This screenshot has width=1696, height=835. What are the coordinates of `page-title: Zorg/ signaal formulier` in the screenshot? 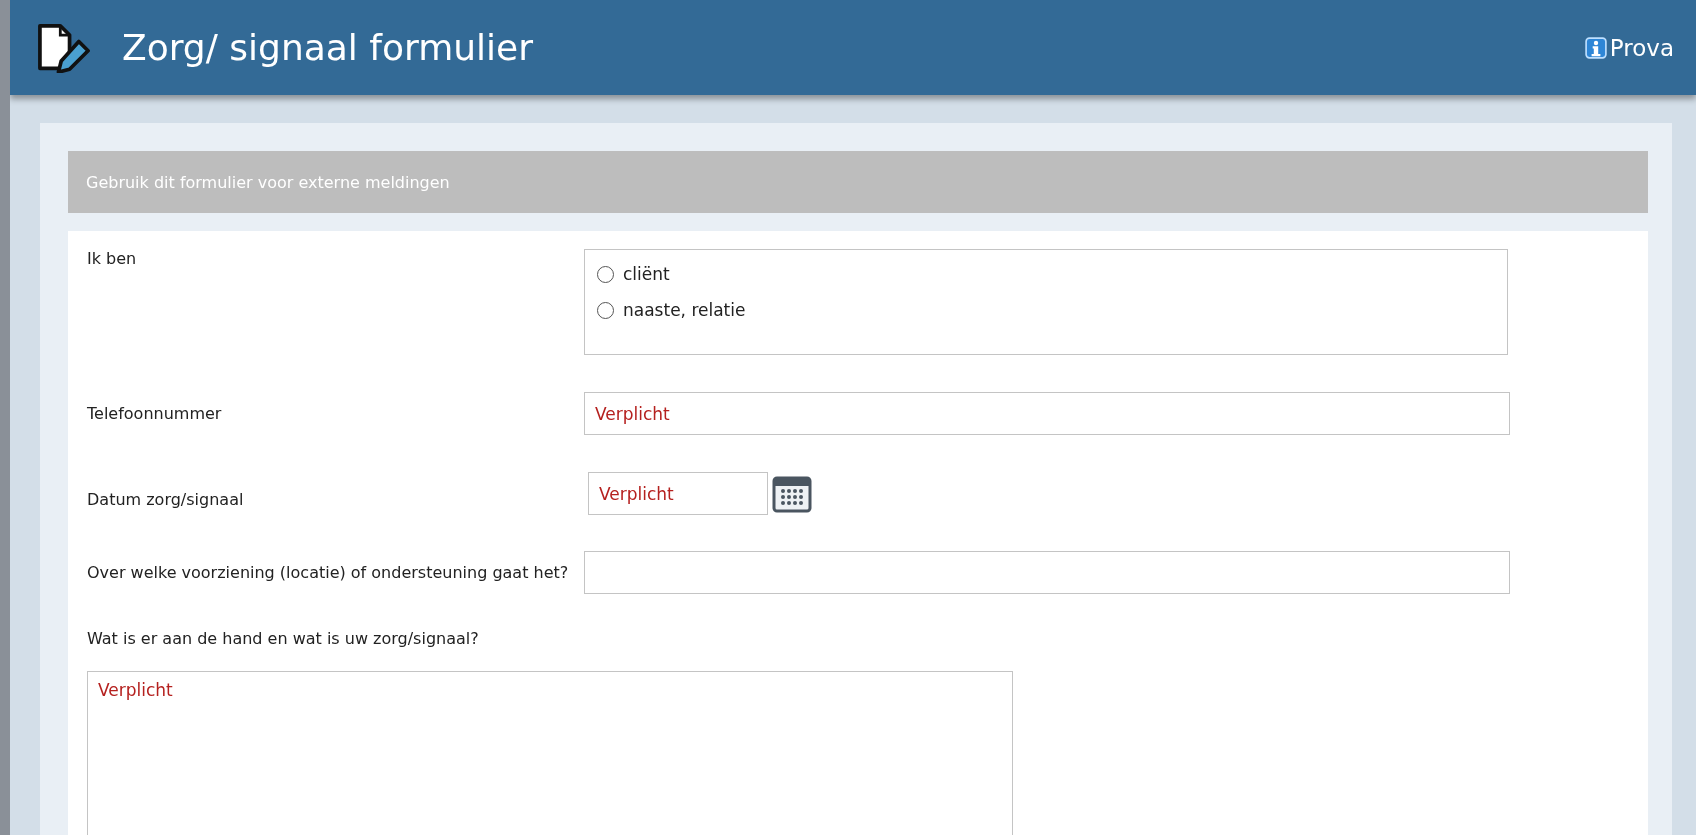 It's located at (327, 47).